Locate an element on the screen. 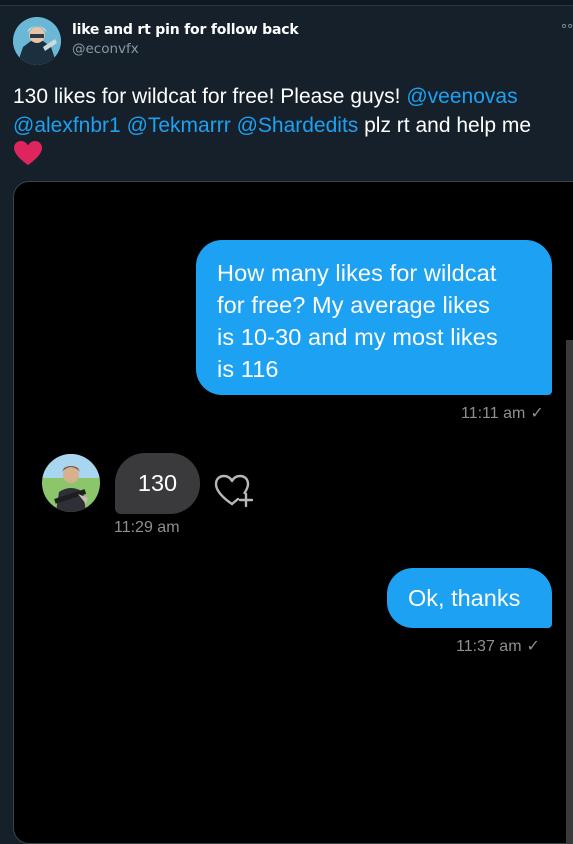 This screenshot has width=573, height=844. message-timestamp: 11:37 am ✓ is located at coordinates (498, 646).